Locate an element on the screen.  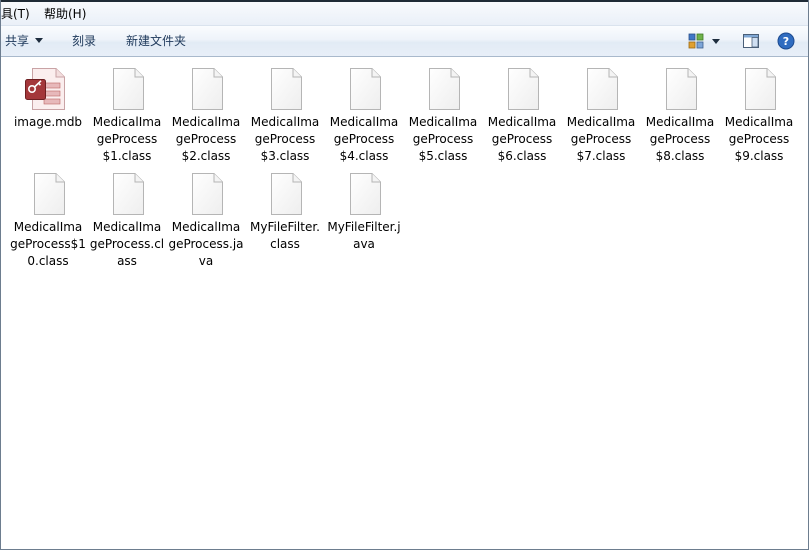
file-item: image.mdb is located at coordinates (48, 107).